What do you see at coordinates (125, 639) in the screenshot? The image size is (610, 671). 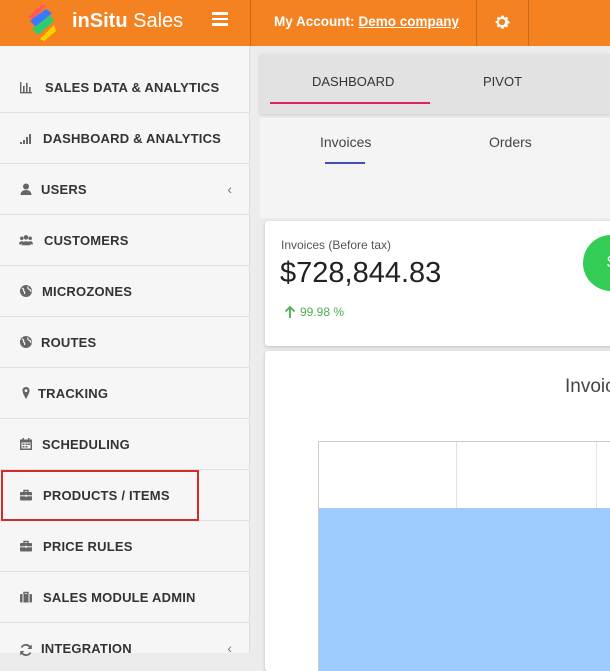 I see `sidebar-item-integration: INTEGRATION ‹` at bounding box center [125, 639].